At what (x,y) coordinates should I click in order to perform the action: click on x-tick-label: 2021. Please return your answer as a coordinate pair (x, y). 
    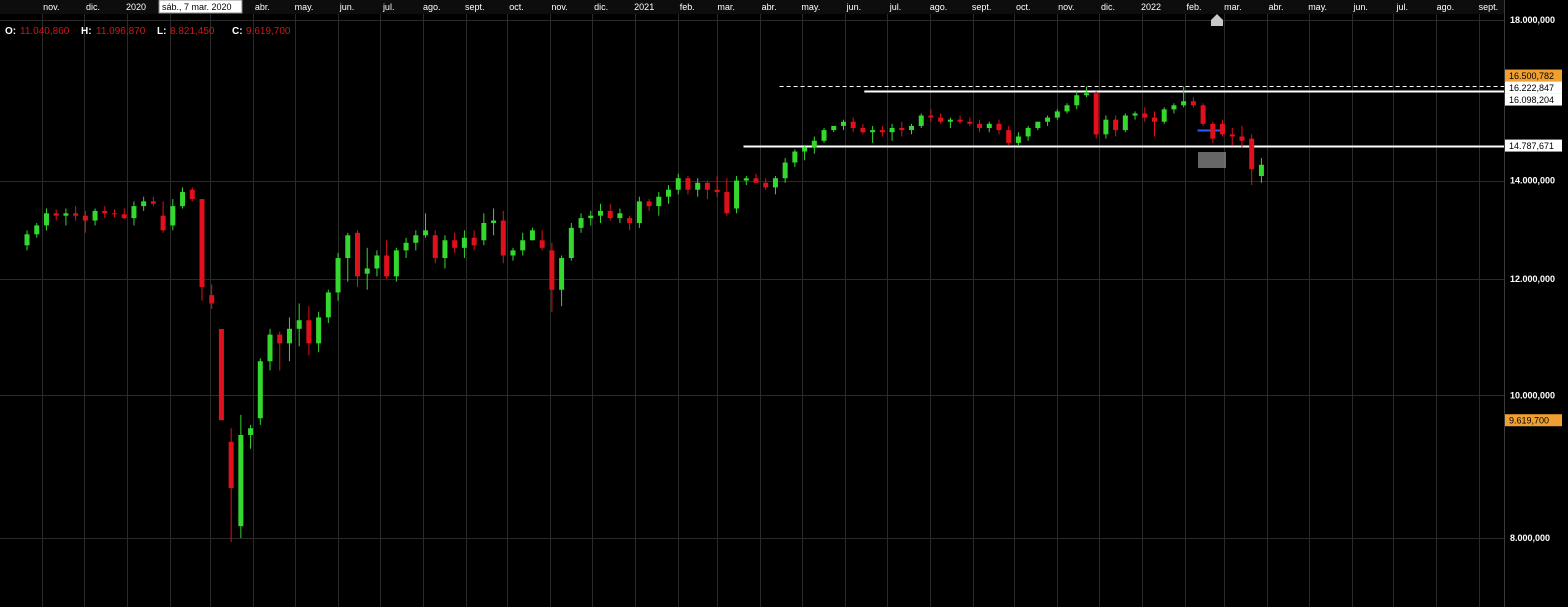
    Looking at the image, I should click on (644, 7).